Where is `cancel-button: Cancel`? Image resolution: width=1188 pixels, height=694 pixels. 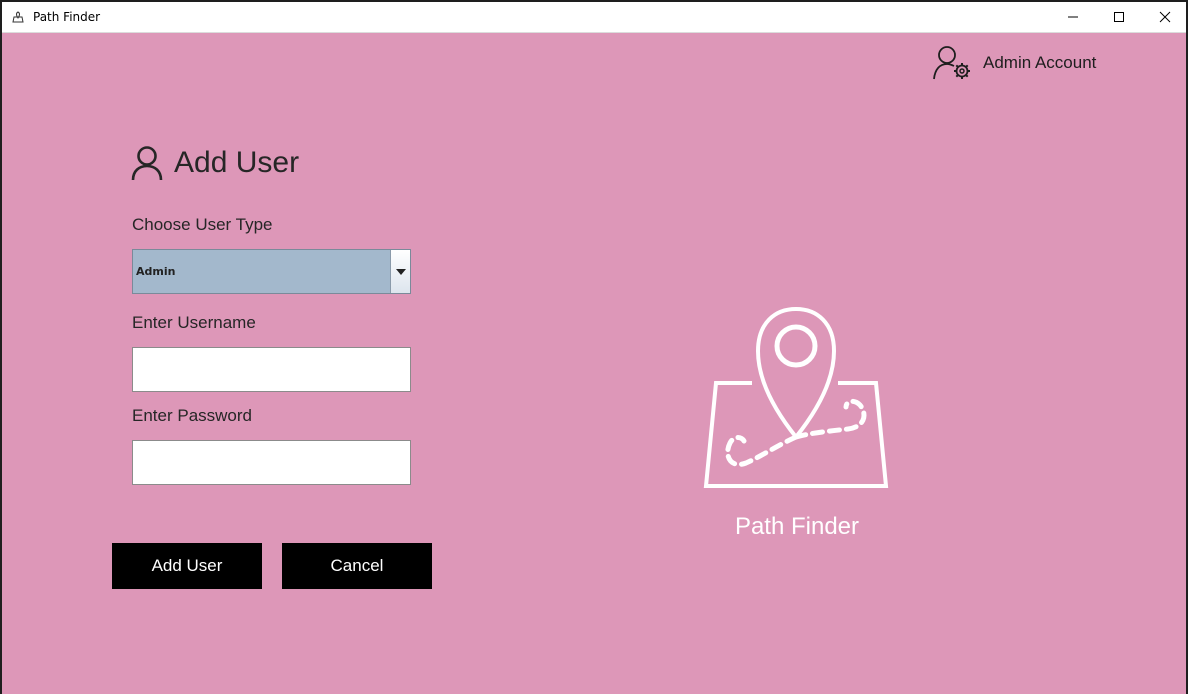
cancel-button: Cancel is located at coordinates (357, 566).